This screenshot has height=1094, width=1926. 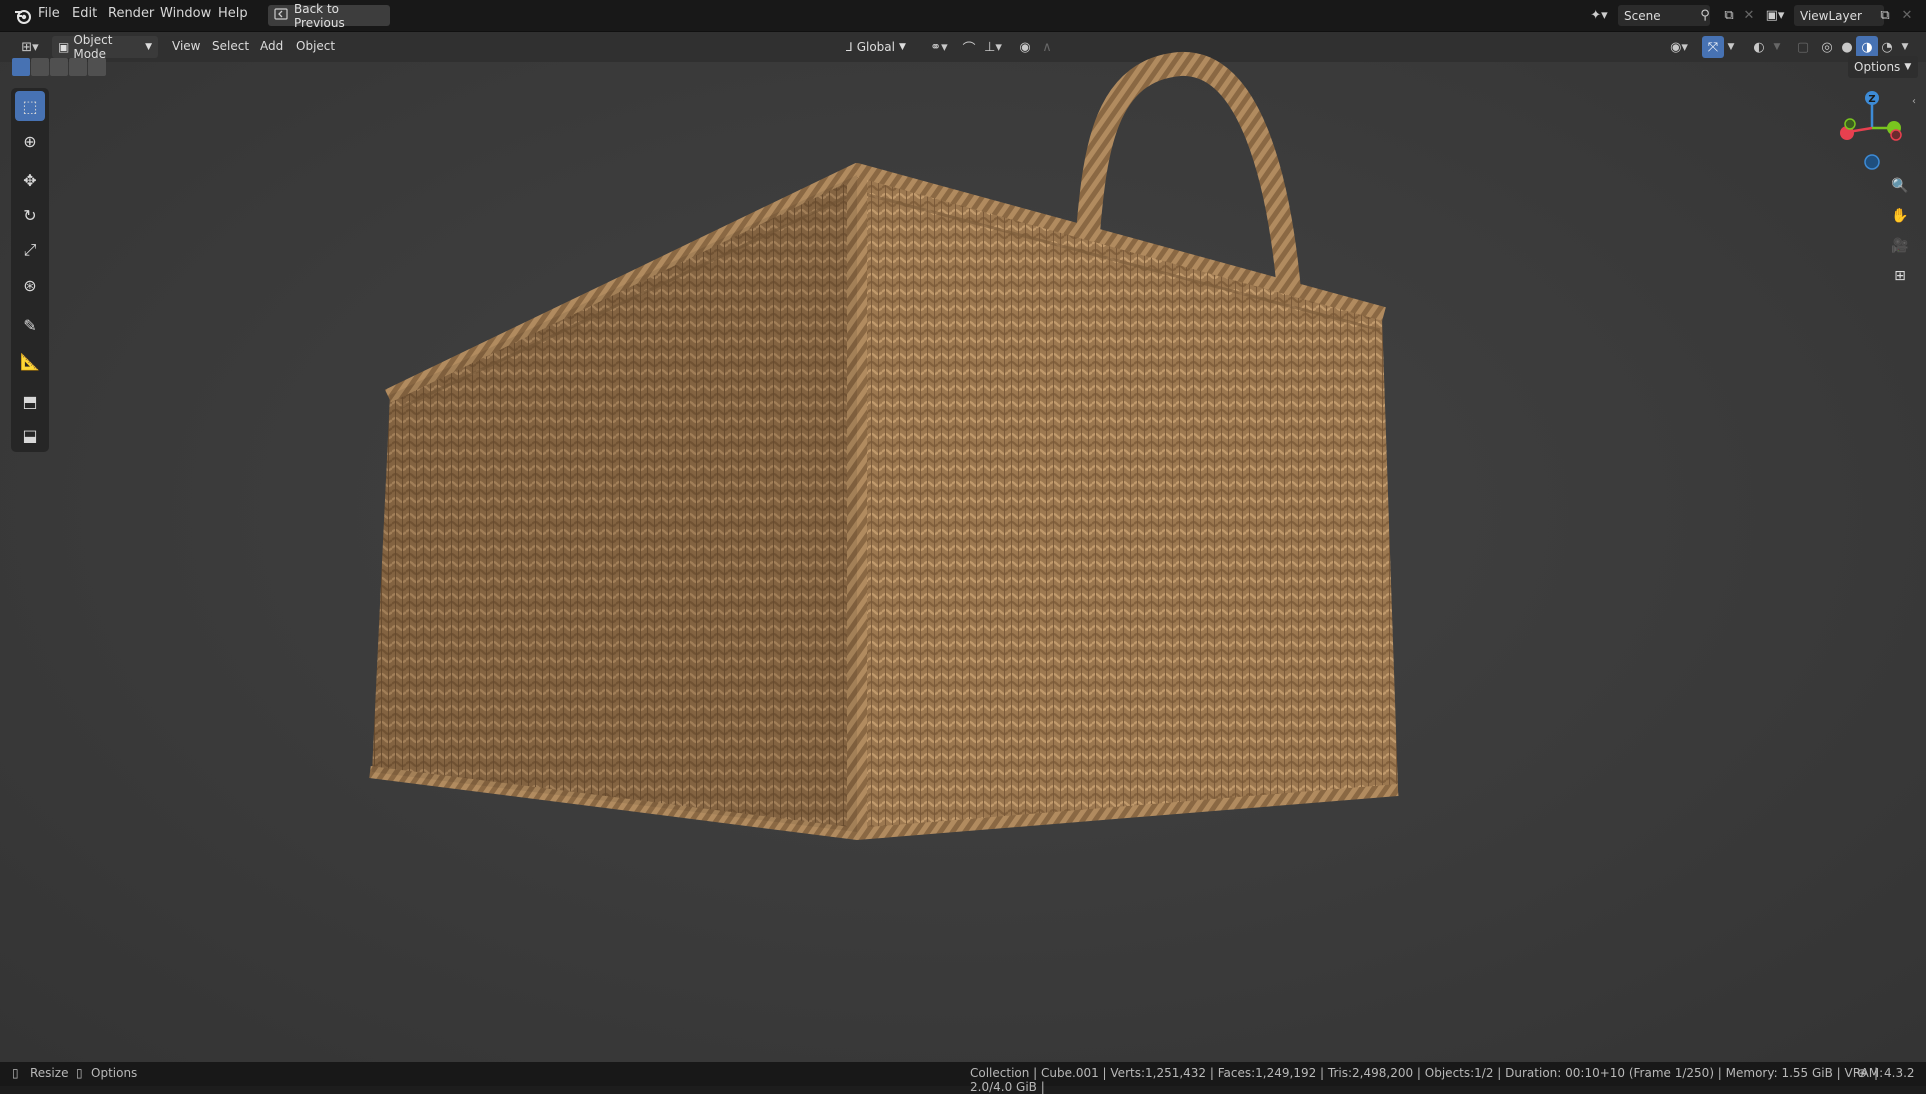 What do you see at coordinates (1872, 162) in the screenshot?
I see `gizmo-neg-z-axis` at bounding box center [1872, 162].